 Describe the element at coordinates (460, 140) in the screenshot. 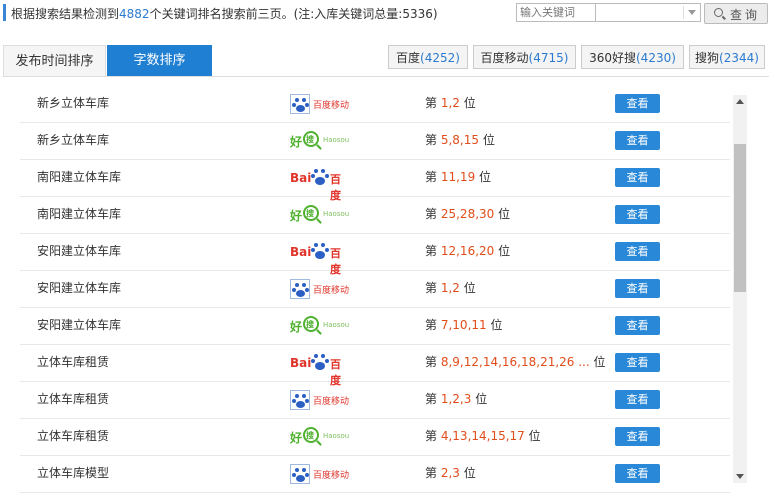

I see `rank-positions: 第 5,8,15 位` at that location.